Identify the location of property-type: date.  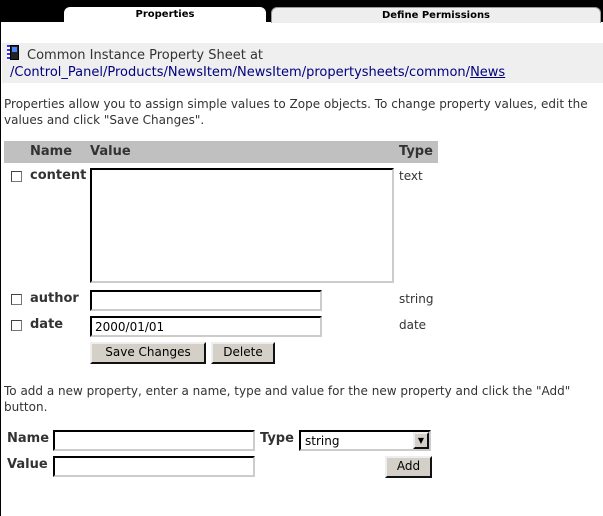
(413, 325).